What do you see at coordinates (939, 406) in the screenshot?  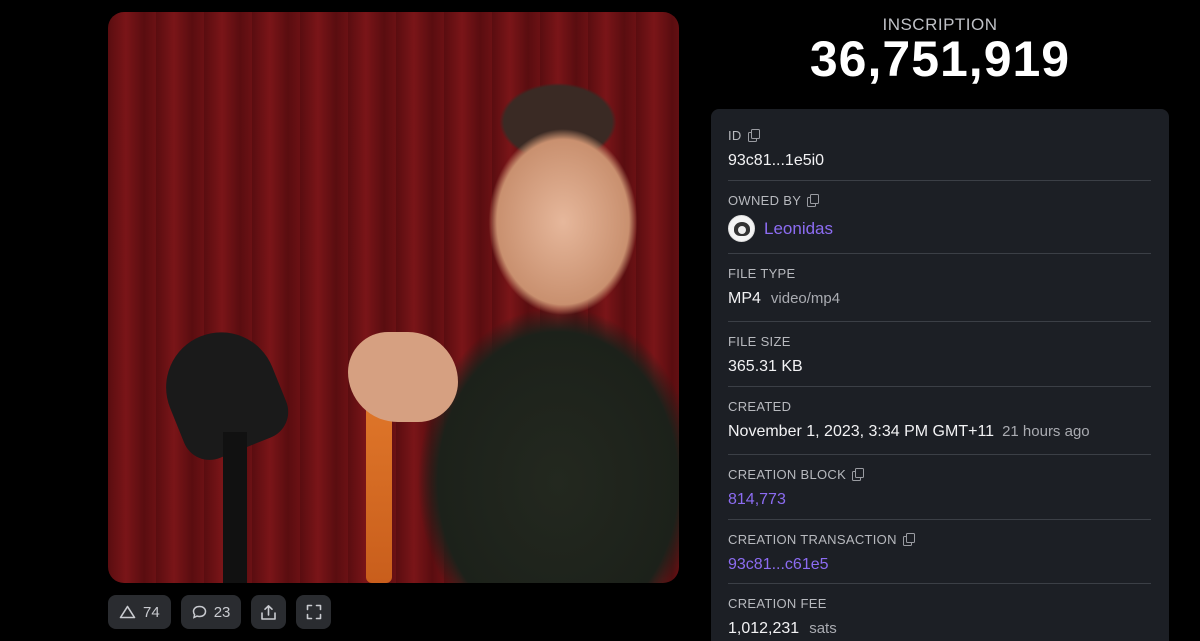 I see `detail-label: CREATED` at bounding box center [939, 406].